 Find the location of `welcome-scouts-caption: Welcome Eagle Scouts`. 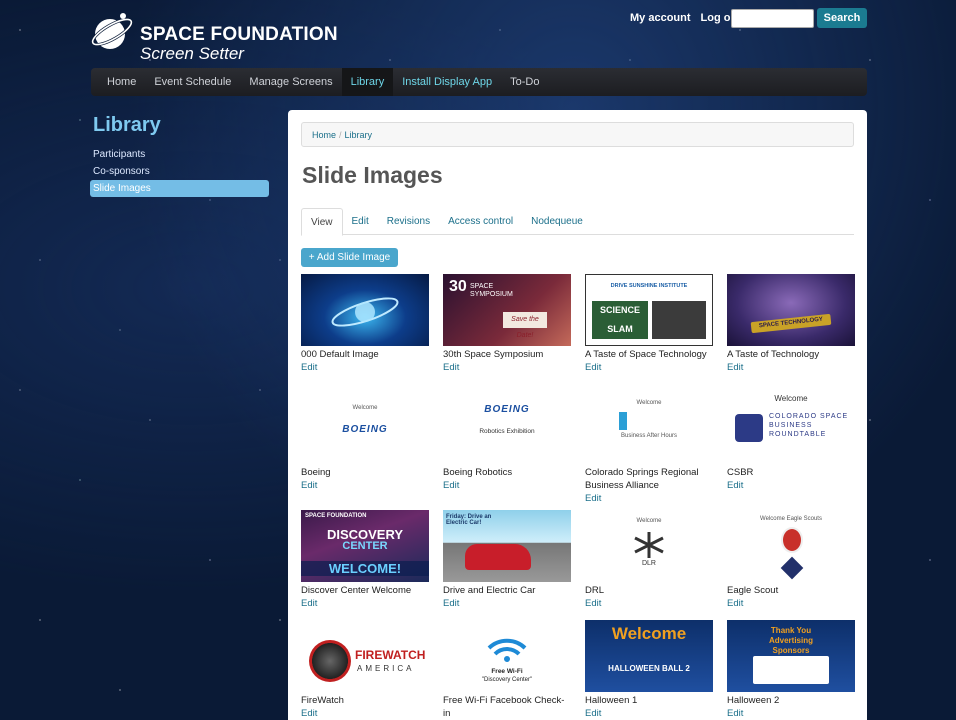

welcome-scouts-caption: Welcome Eagle Scouts is located at coordinates (791, 519).